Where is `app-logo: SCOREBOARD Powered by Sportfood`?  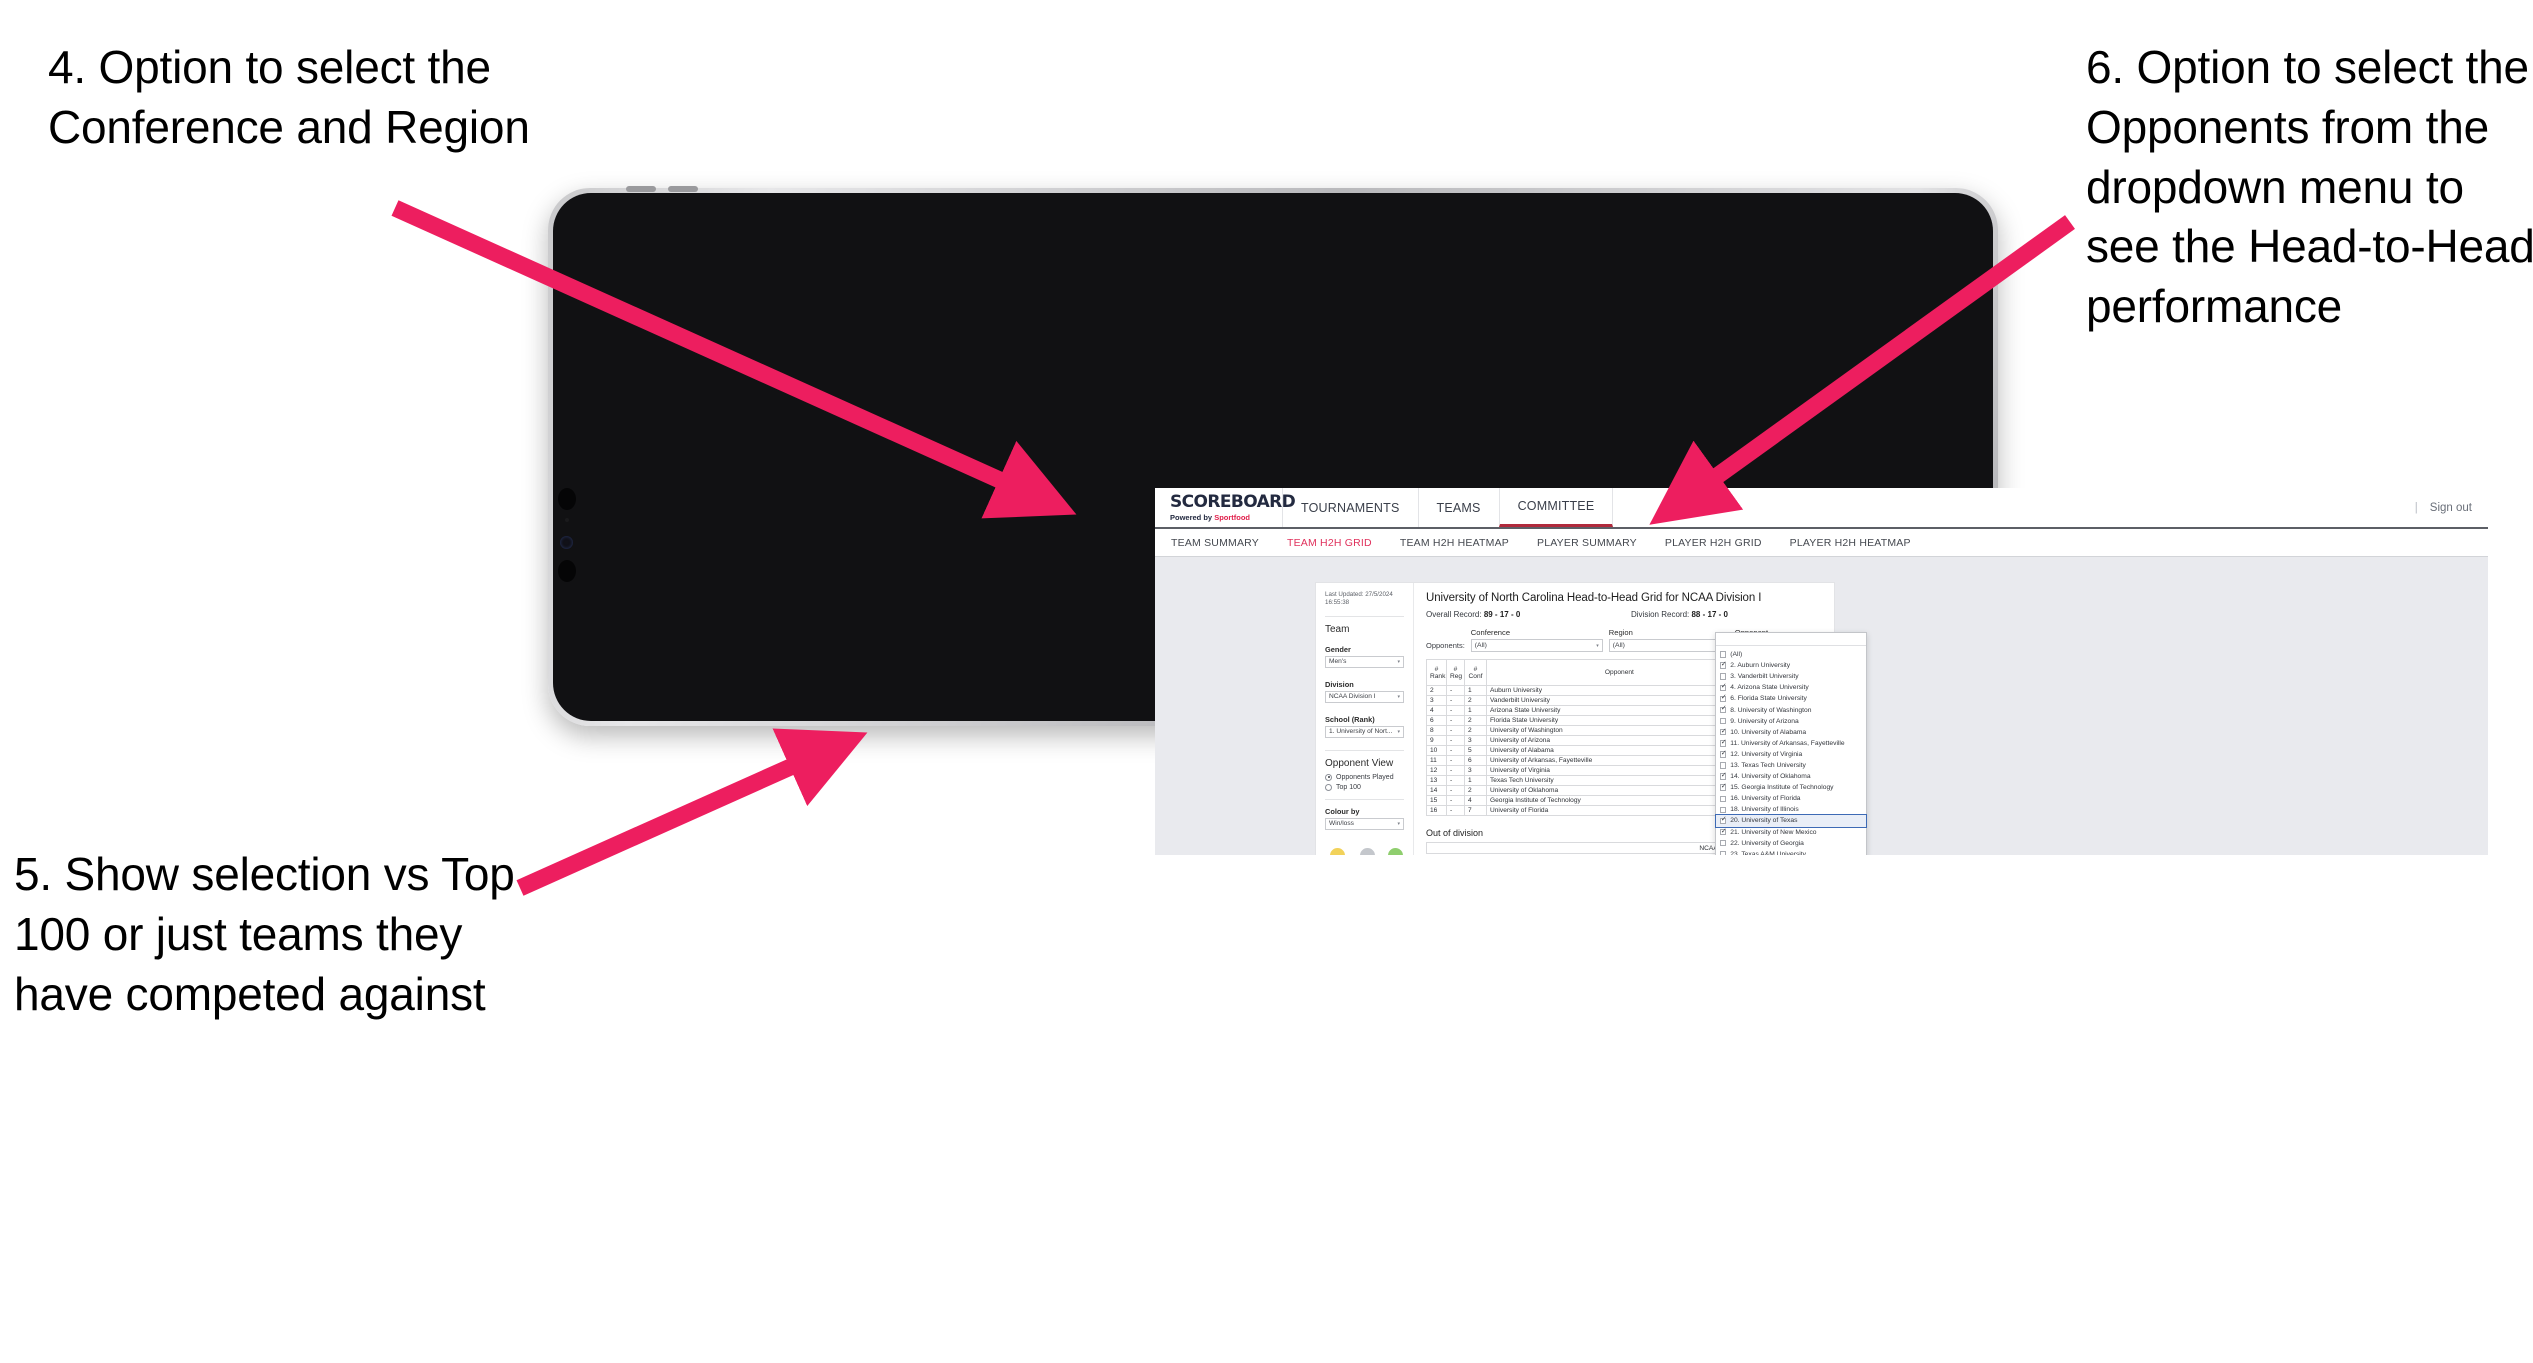
app-logo: SCOREBOARD Powered by Sportfood is located at coordinates (1225, 507).